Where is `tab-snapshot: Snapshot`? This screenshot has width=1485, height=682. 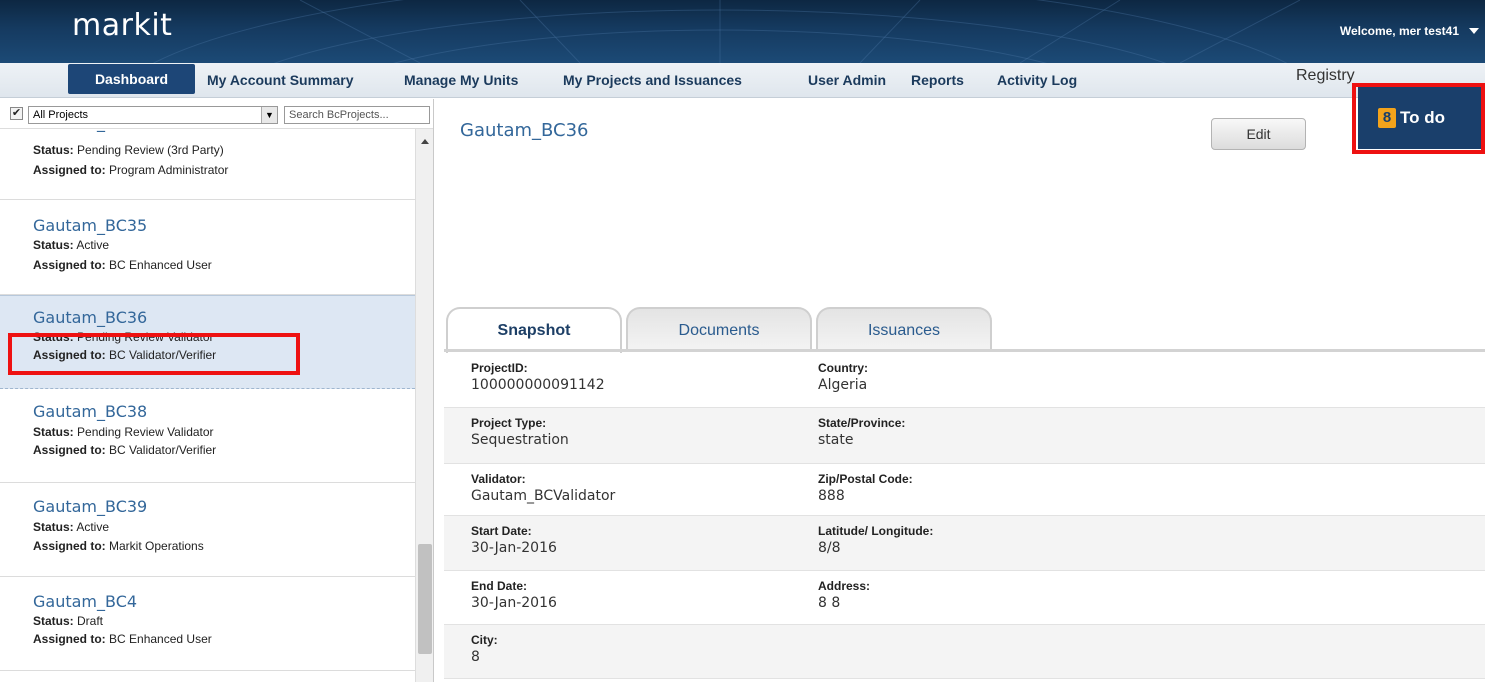
tab-snapshot: Snapshot is located at coordinates (534, 330).